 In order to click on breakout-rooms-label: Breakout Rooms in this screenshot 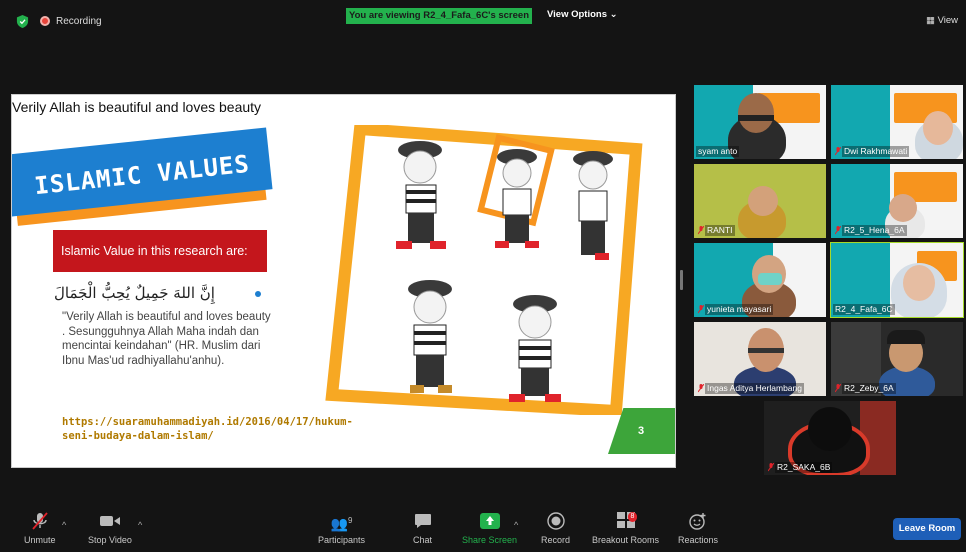, I will do `click(626, 540)`.